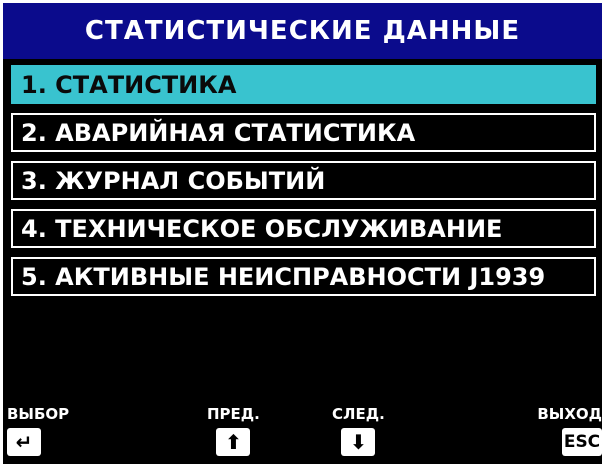 This screenshot has width=605, height=467. What do you see at coordinates (173, 180) in the screenshot?
I see `menu-item-label: 3. ЖУРНАЛ СОБЫТИЙ` at bounding box center [173, 180].